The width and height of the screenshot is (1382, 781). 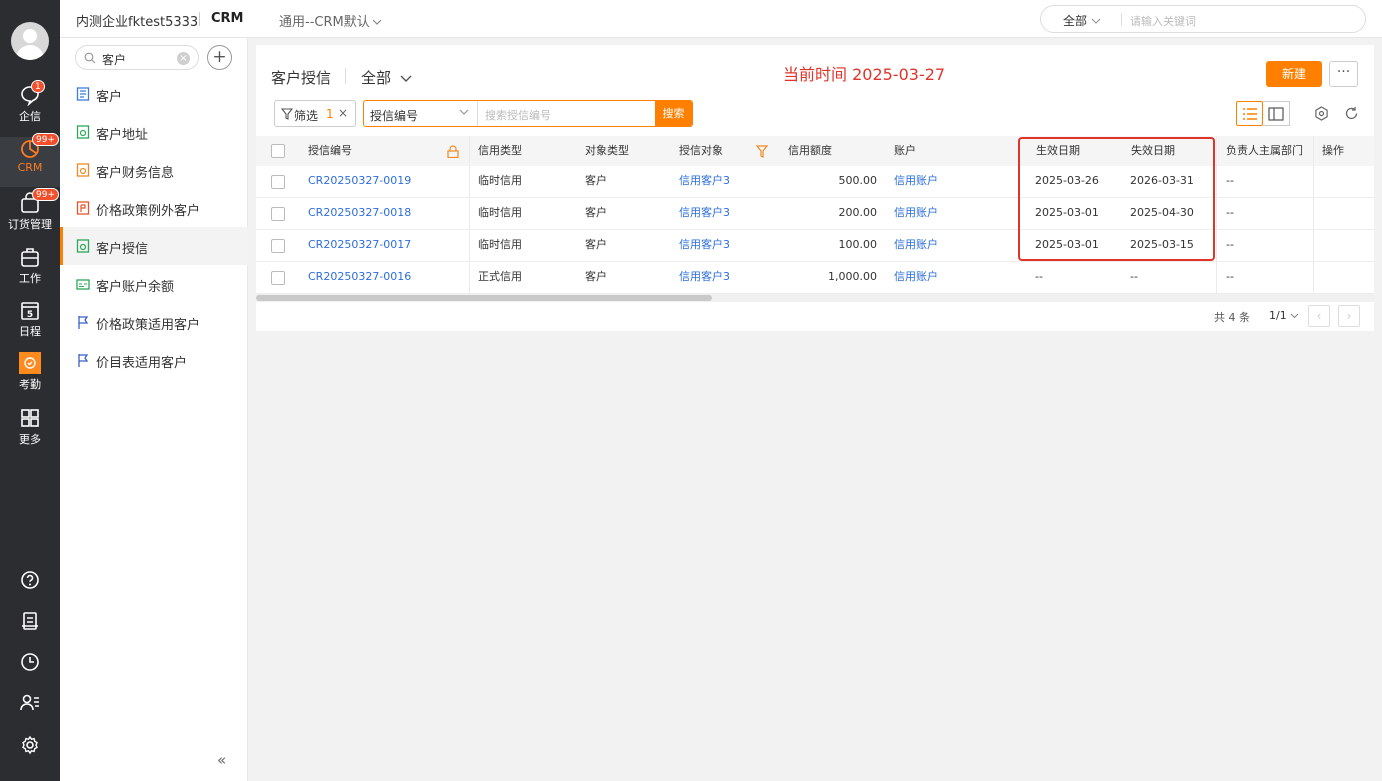 I want to click on page-indicator: 1/1, so click(x=1278, y=315).